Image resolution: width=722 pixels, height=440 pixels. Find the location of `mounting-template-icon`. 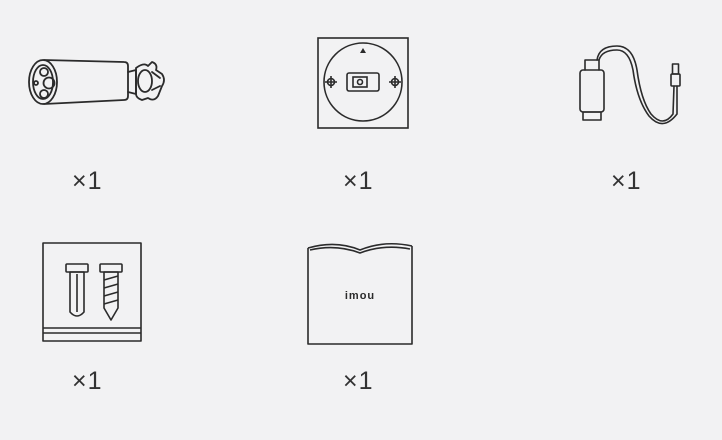

mounting-template-icon is located at coordinates (363, 83).